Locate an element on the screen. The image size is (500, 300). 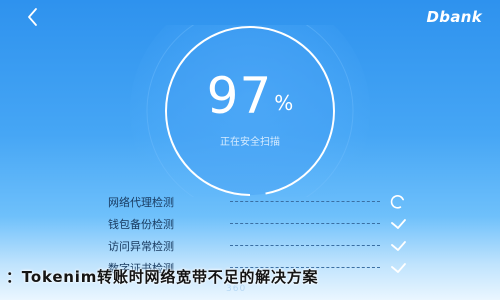
percent-readout: 97% is located at coordinates (250, 96).